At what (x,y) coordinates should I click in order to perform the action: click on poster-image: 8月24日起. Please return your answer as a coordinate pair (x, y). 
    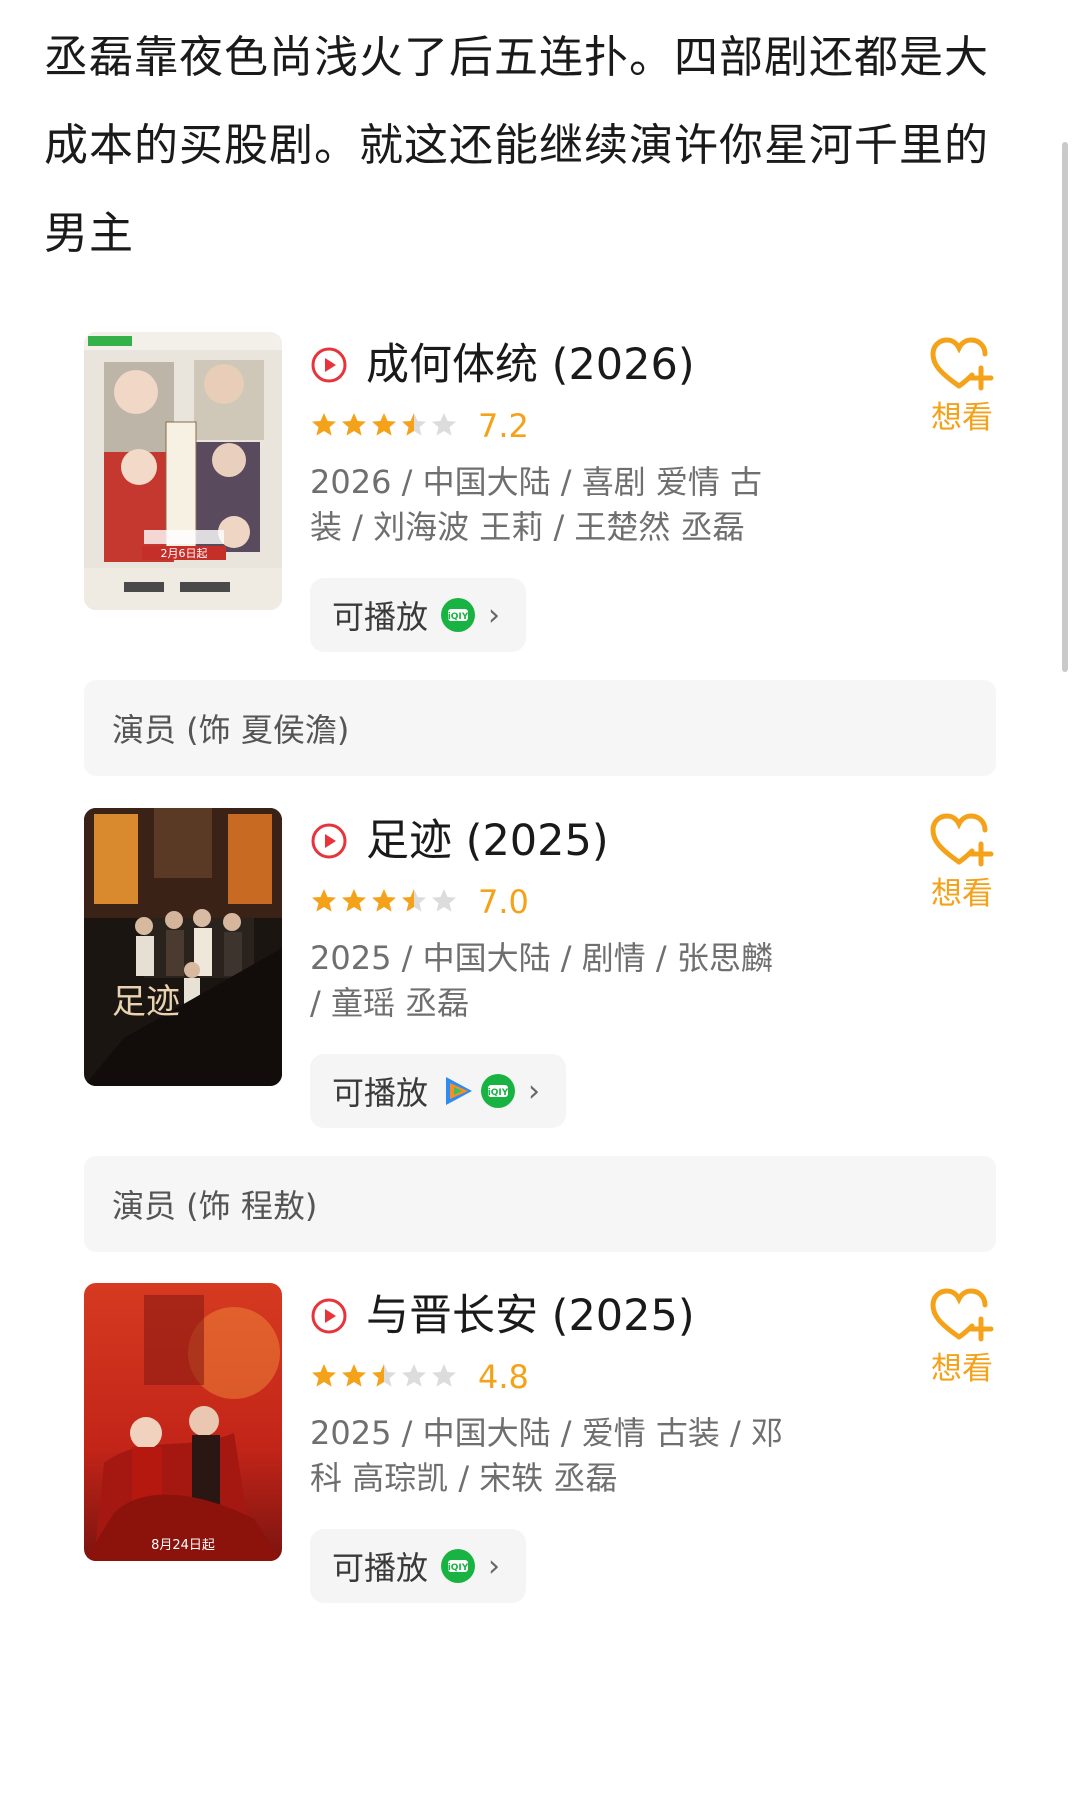
    Looking at the image, I should click on (183, 1422).